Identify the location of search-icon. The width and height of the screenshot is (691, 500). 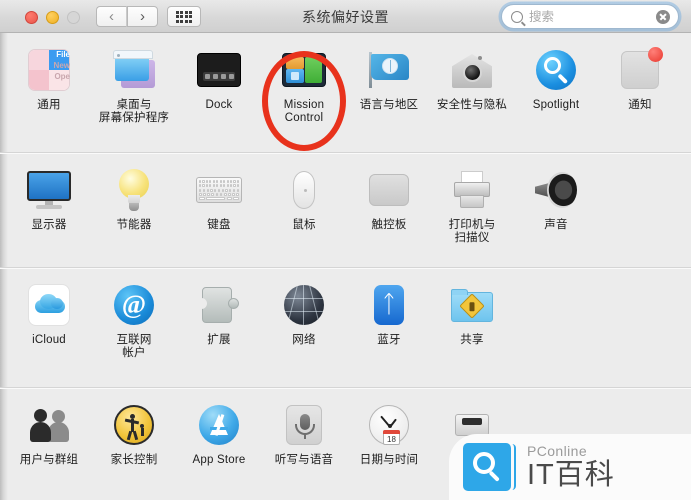
(517, 16).